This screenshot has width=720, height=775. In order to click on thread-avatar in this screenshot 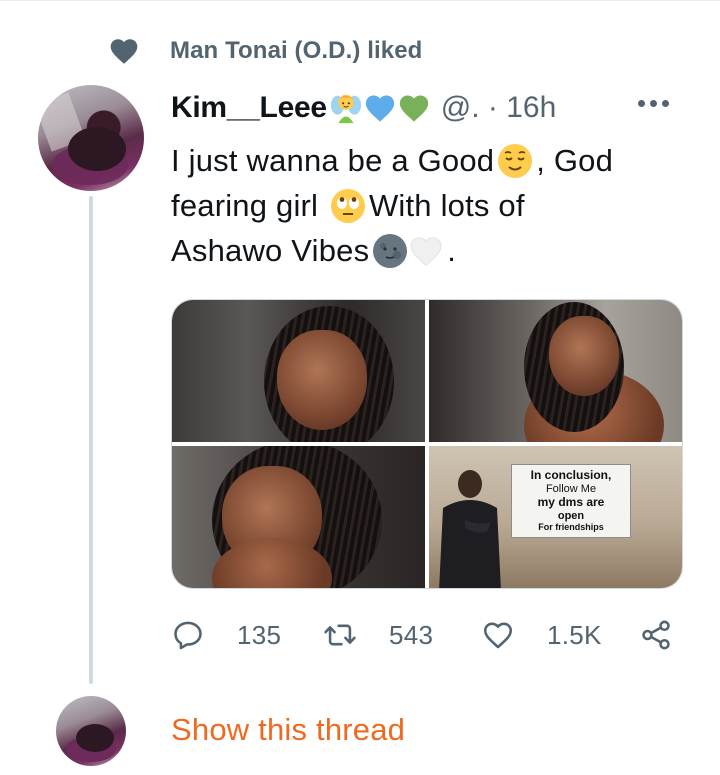, I will do `click(91, 731)`.